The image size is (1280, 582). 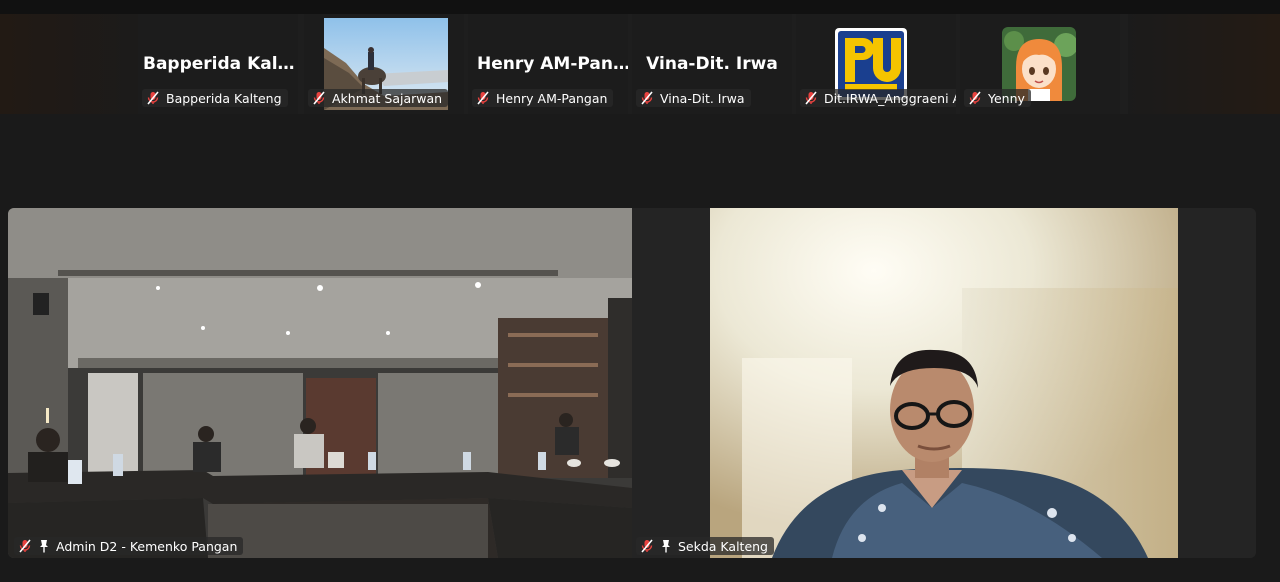 What do you see at coordinates (890, 98) in the screenshot?
I see `participant-name: Dit.IRWA_Anggraeni A` at bounding box center [890, 98].